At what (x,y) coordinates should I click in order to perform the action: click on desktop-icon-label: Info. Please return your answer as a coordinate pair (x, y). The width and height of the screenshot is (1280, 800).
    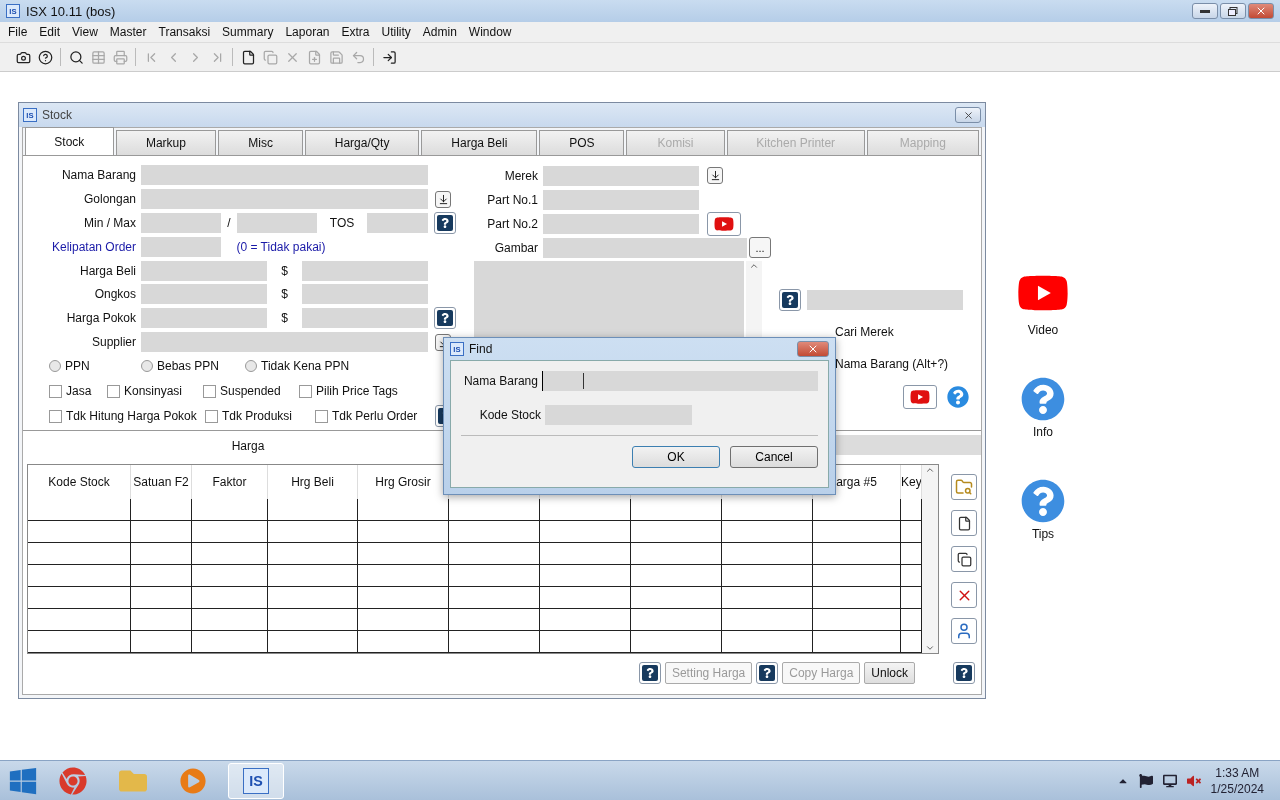
    Looking at the image, I should click on (1043, 432).